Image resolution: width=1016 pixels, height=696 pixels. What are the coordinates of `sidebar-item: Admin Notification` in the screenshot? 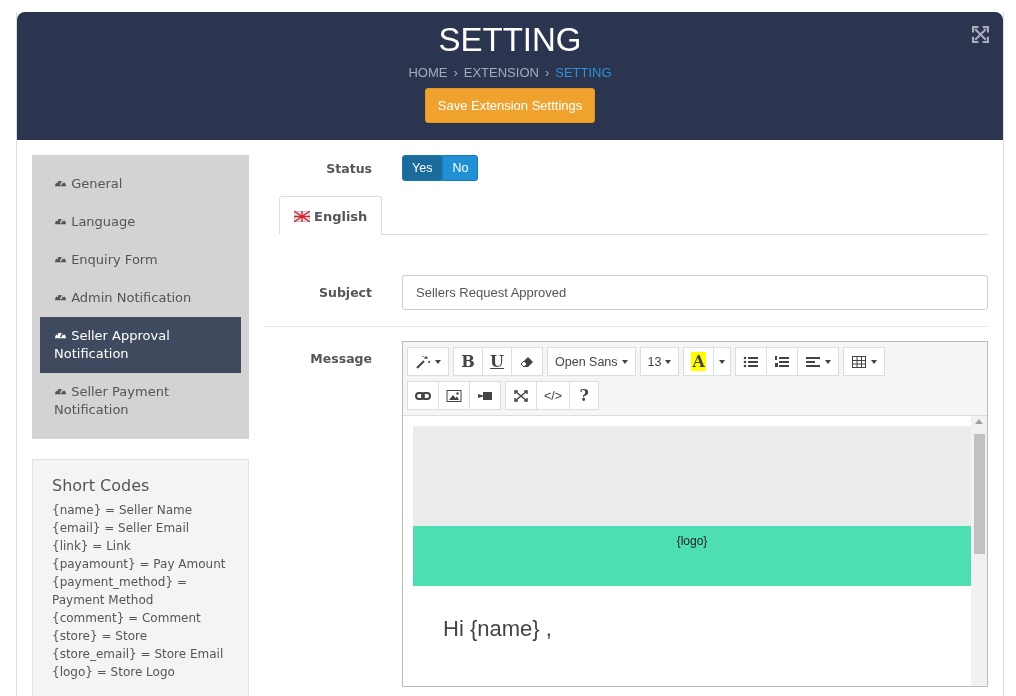 It's located at (140, 298).